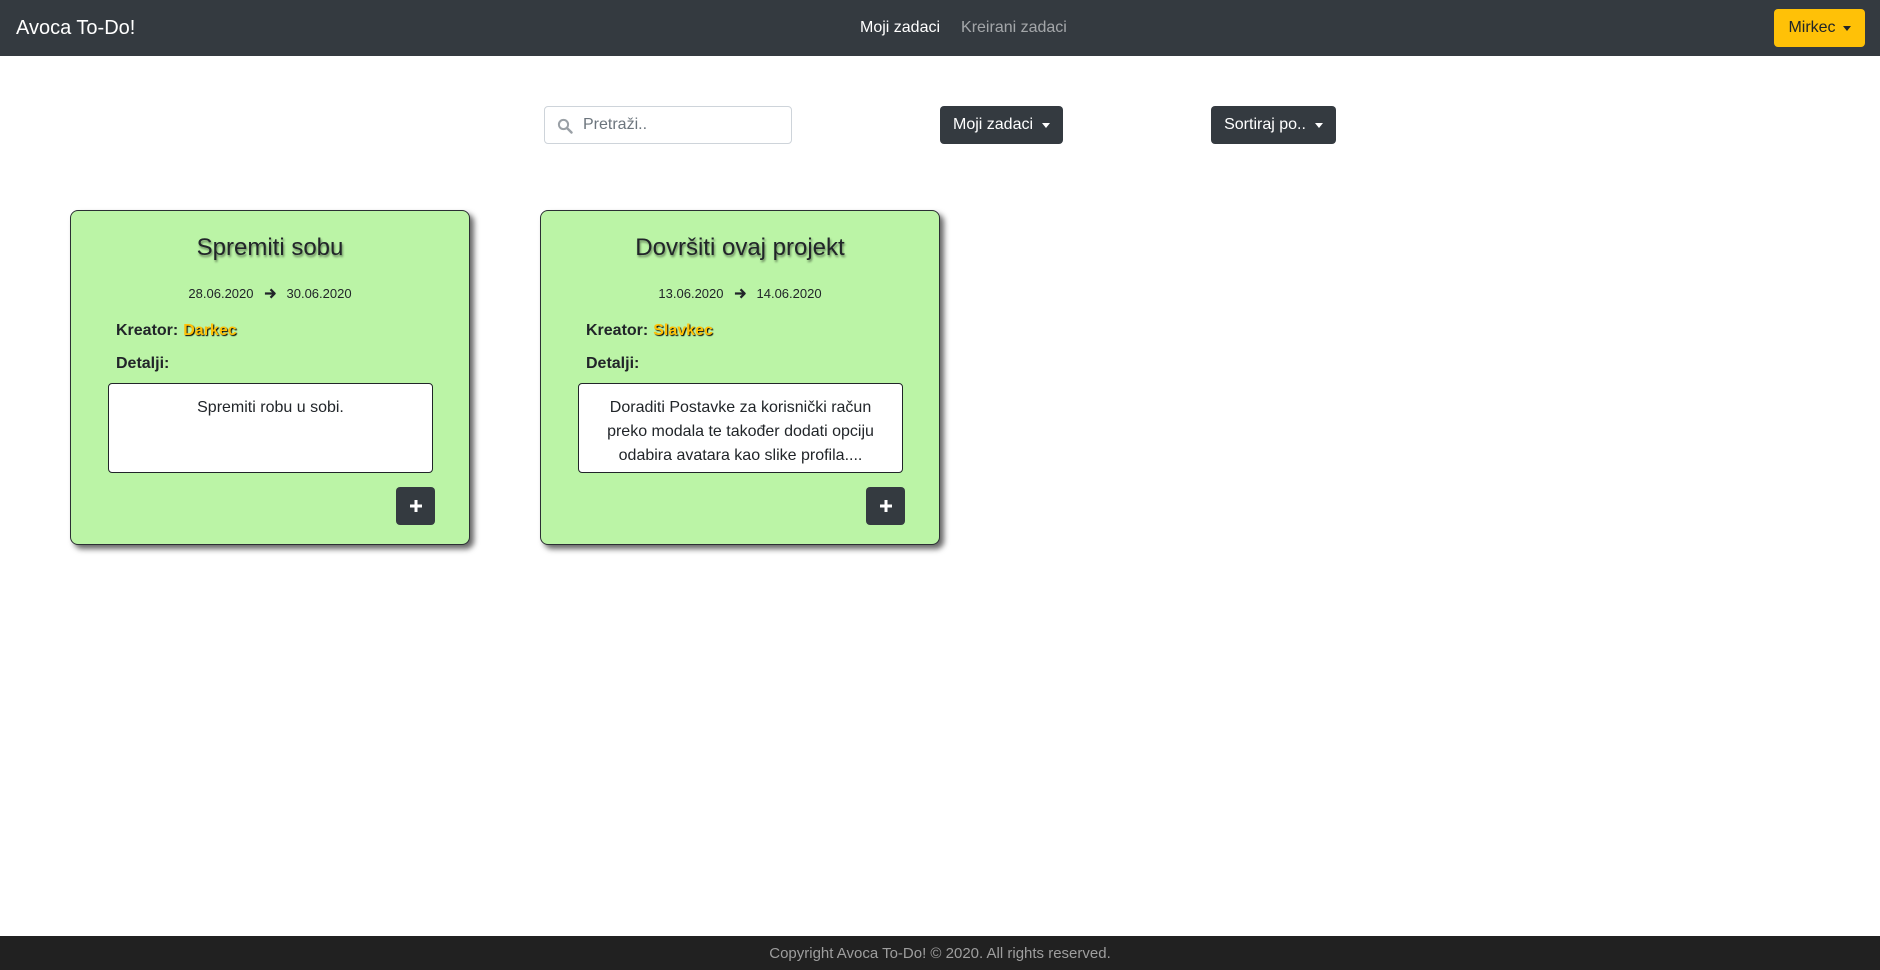 The image size is (1880, 970). I want to click on nav-link-kreirani-zadaci: Kreirani zadaci, so click(1014, 28).